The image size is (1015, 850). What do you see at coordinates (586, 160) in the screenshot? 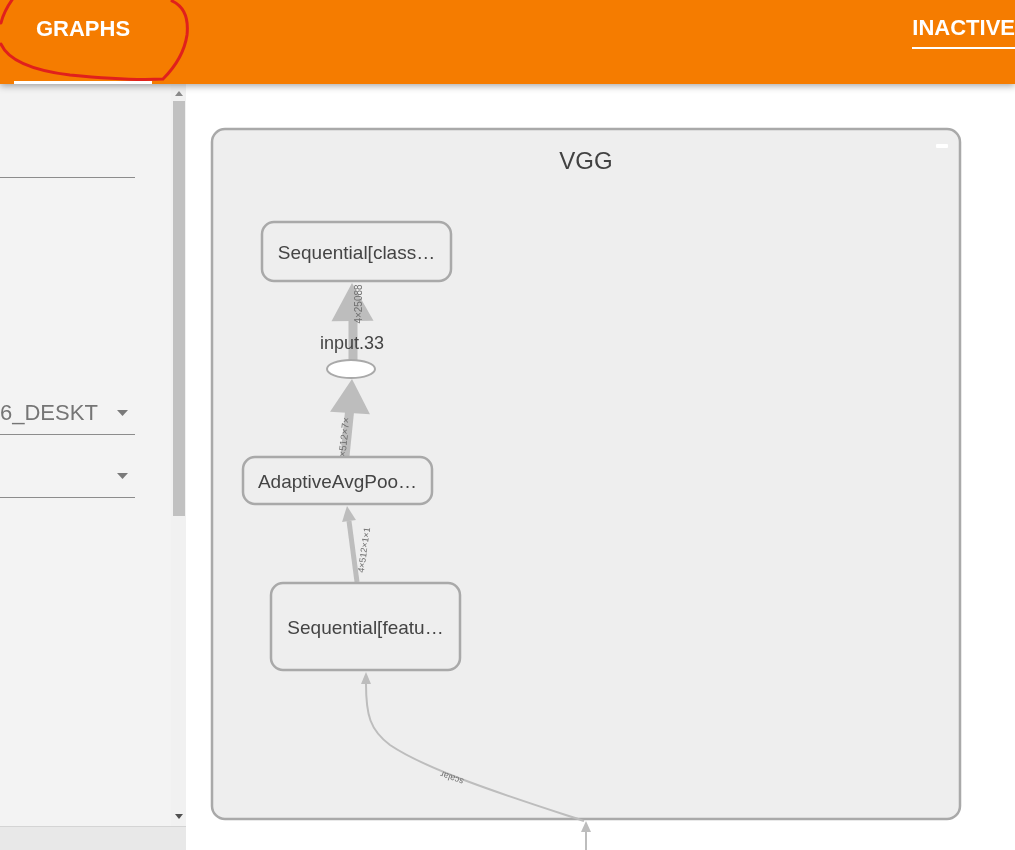
I see `metanode-title: VGG` at bounding box center [586, 160].